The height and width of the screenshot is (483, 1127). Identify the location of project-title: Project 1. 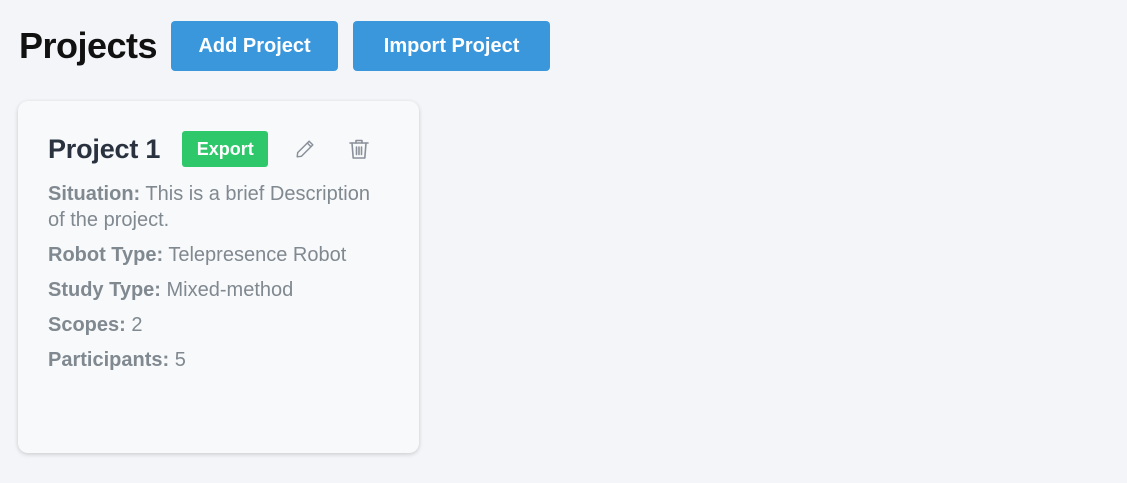
(104, 148).